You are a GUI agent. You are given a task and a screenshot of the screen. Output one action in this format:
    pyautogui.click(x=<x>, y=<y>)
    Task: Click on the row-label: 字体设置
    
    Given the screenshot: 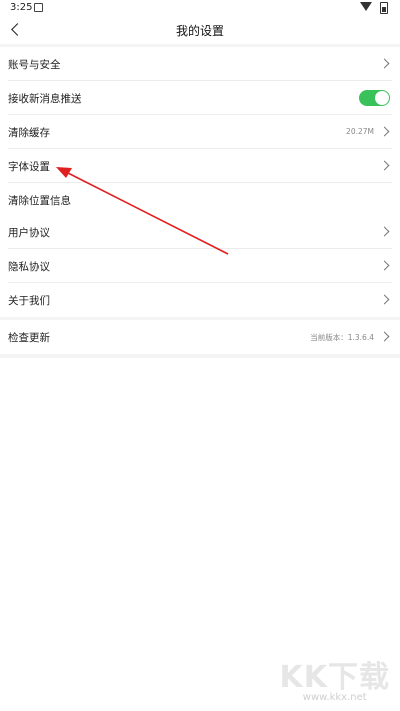 What is the action you would take?
    pyautogui.click(x=29, y=167)
    